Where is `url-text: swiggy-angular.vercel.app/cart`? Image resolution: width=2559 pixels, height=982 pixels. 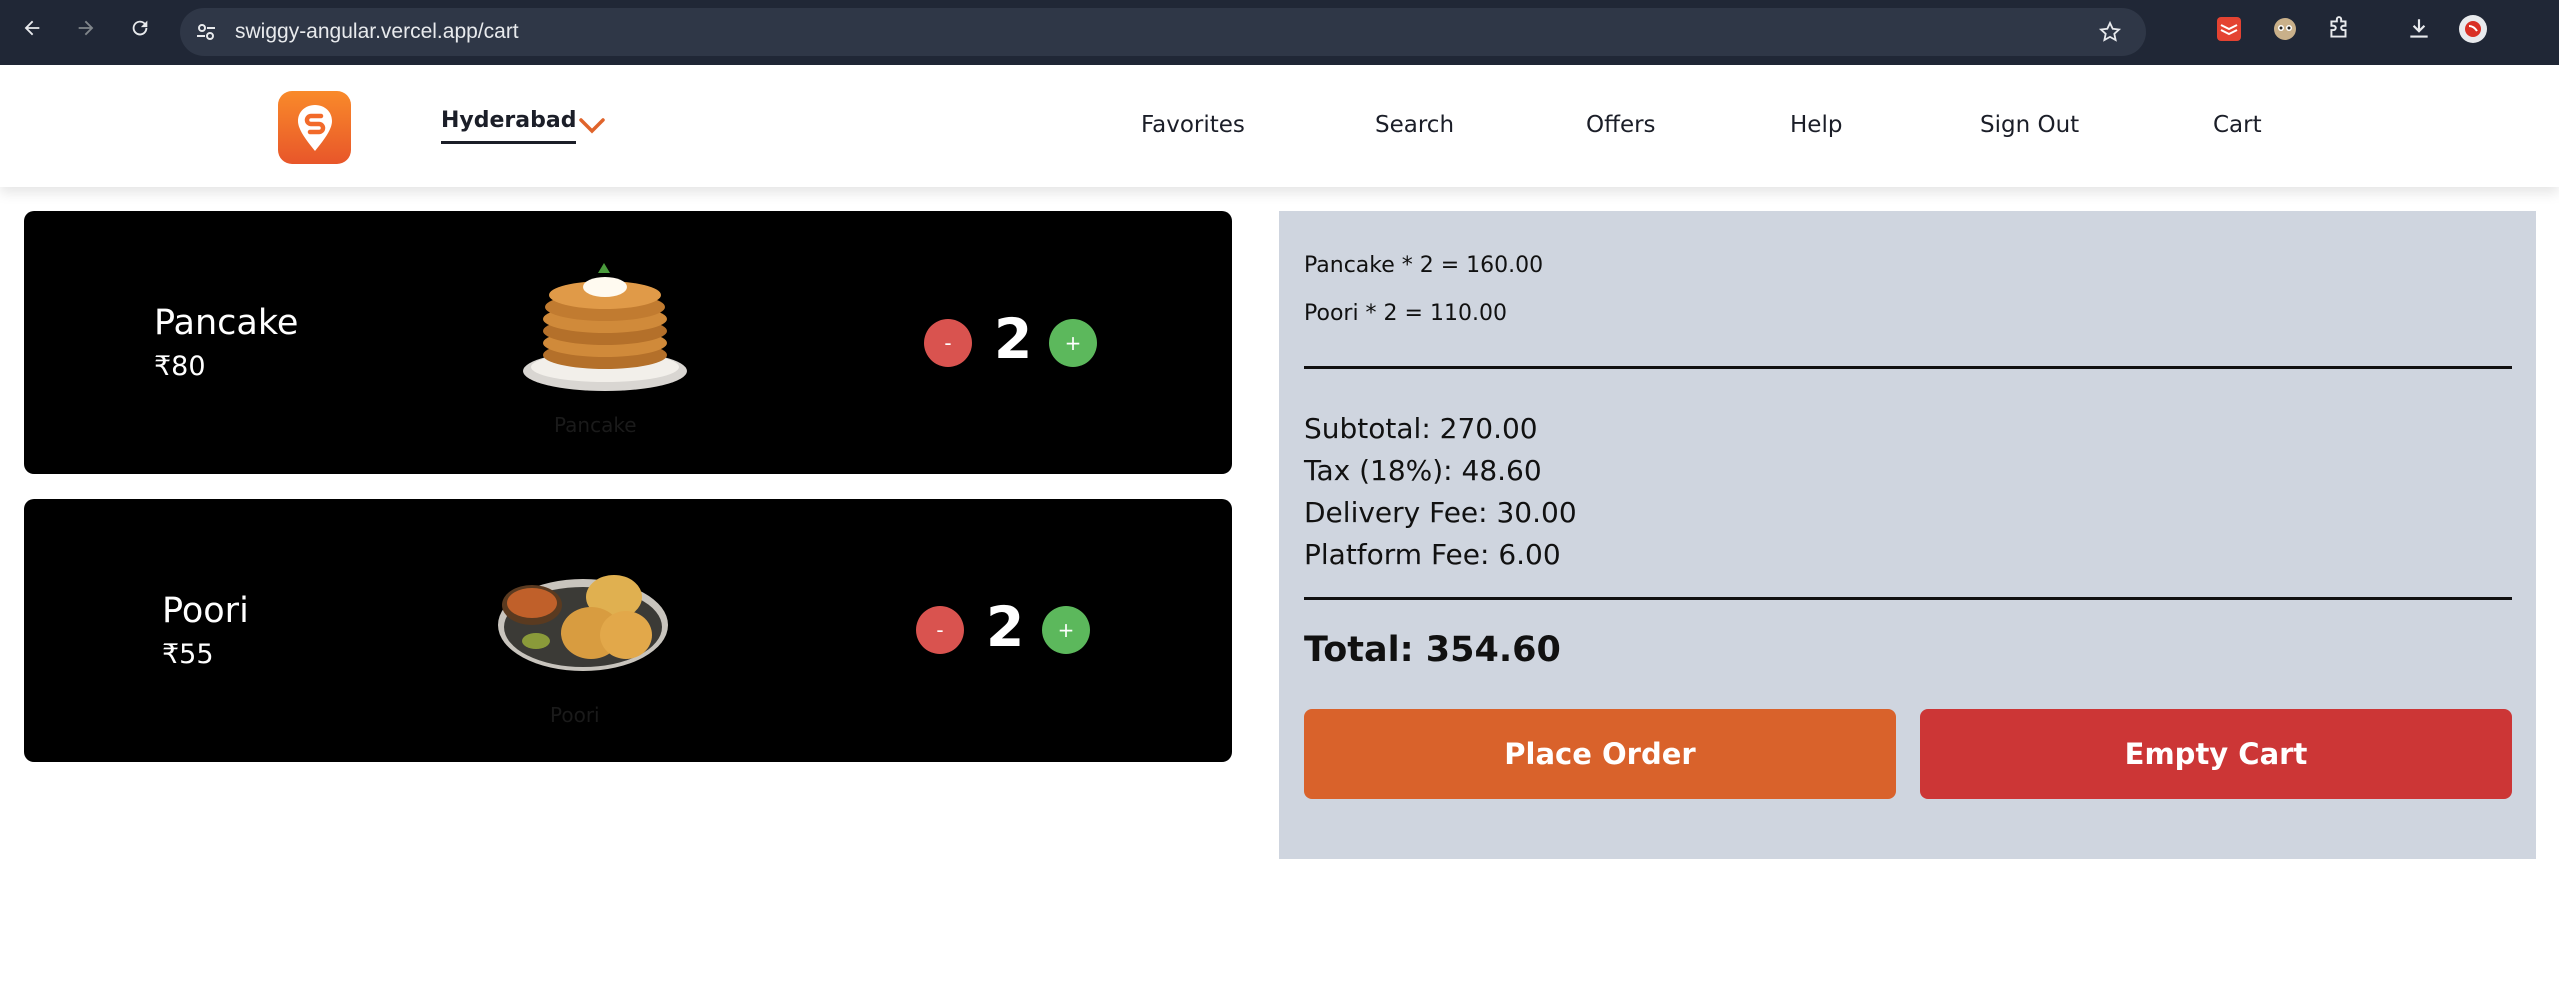 url-text: swiggy-angular.vercel.app/cart is located at coordinates (377, 31).